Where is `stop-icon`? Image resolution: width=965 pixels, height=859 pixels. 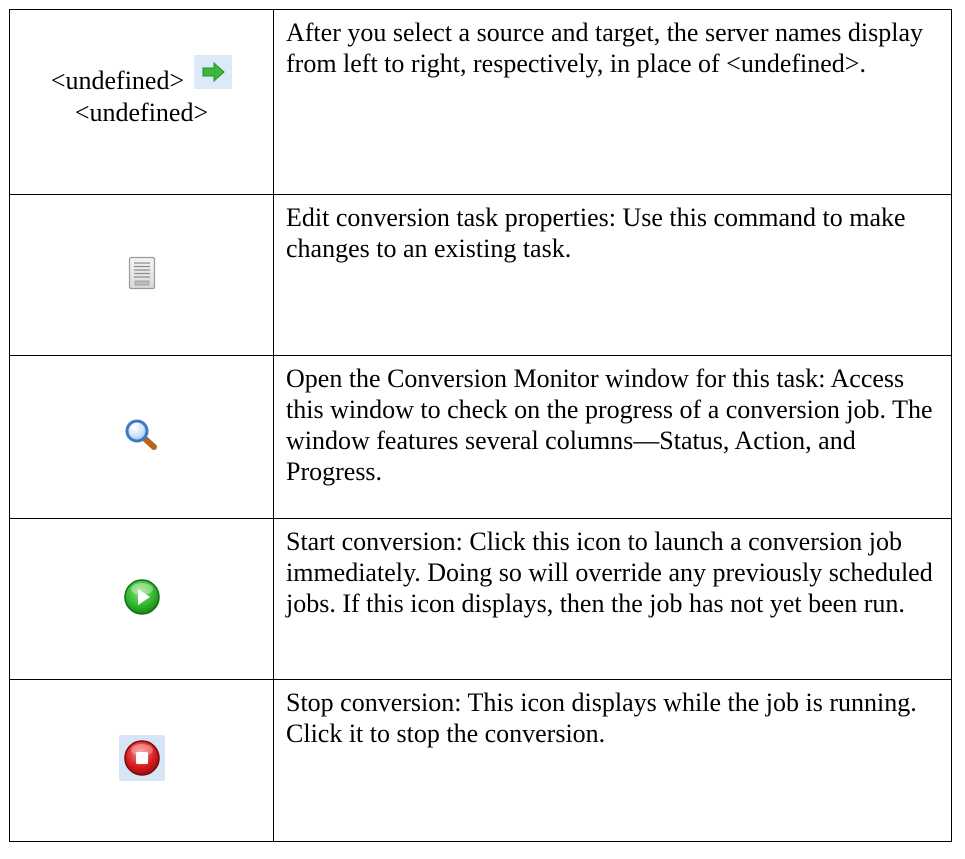
stop-icon is located at coordinates (141, 758).